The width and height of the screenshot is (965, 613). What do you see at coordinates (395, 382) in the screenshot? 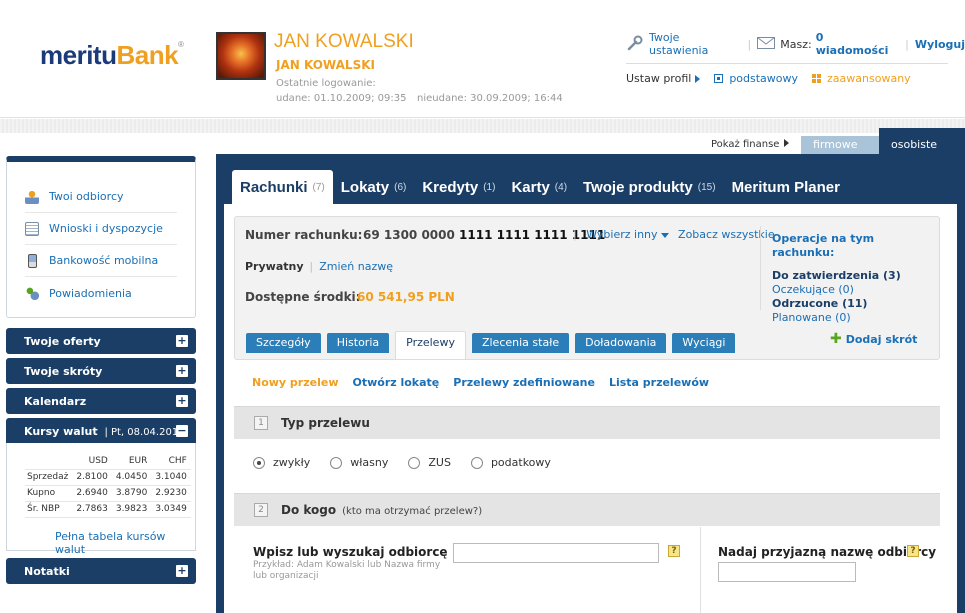
I see `open-deposit-link: Otwórz lokatę` at bounding box center [395, 382].